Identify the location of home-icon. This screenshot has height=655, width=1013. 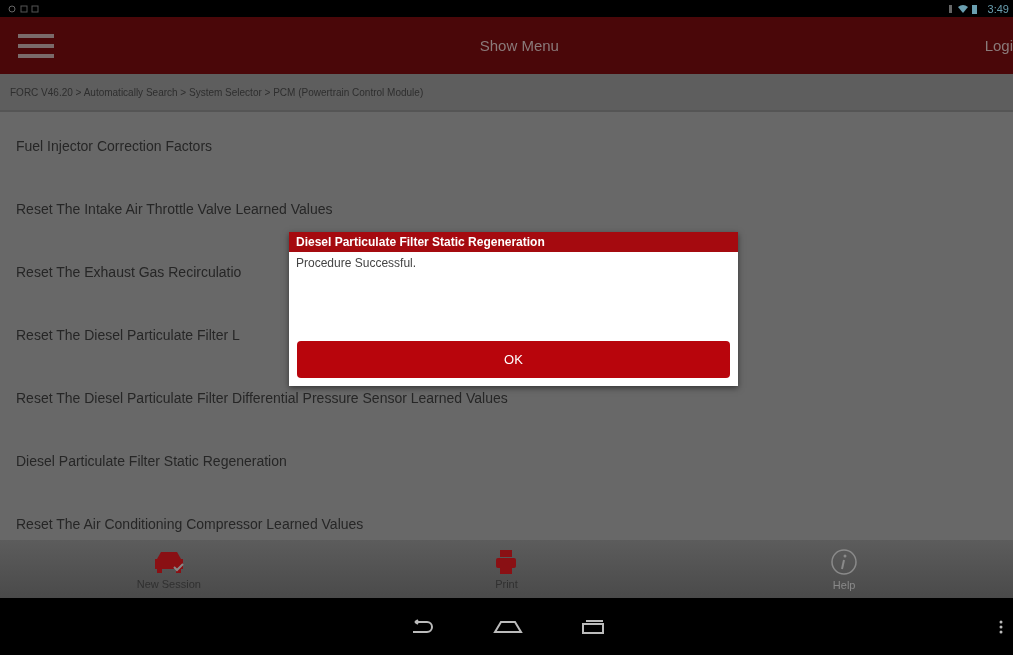
(507, 626).